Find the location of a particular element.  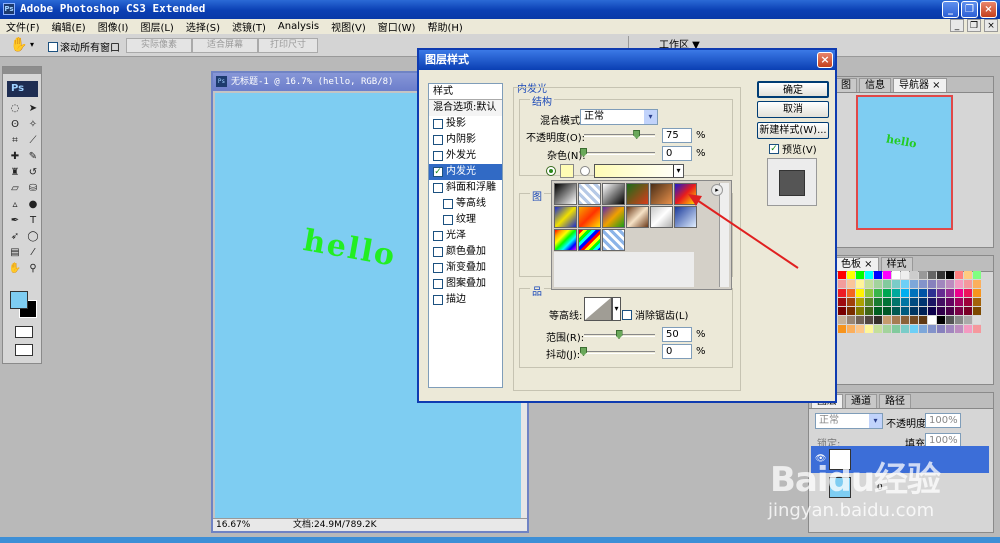

canvas-hello-text: hello is located at coordinates (350, 248).